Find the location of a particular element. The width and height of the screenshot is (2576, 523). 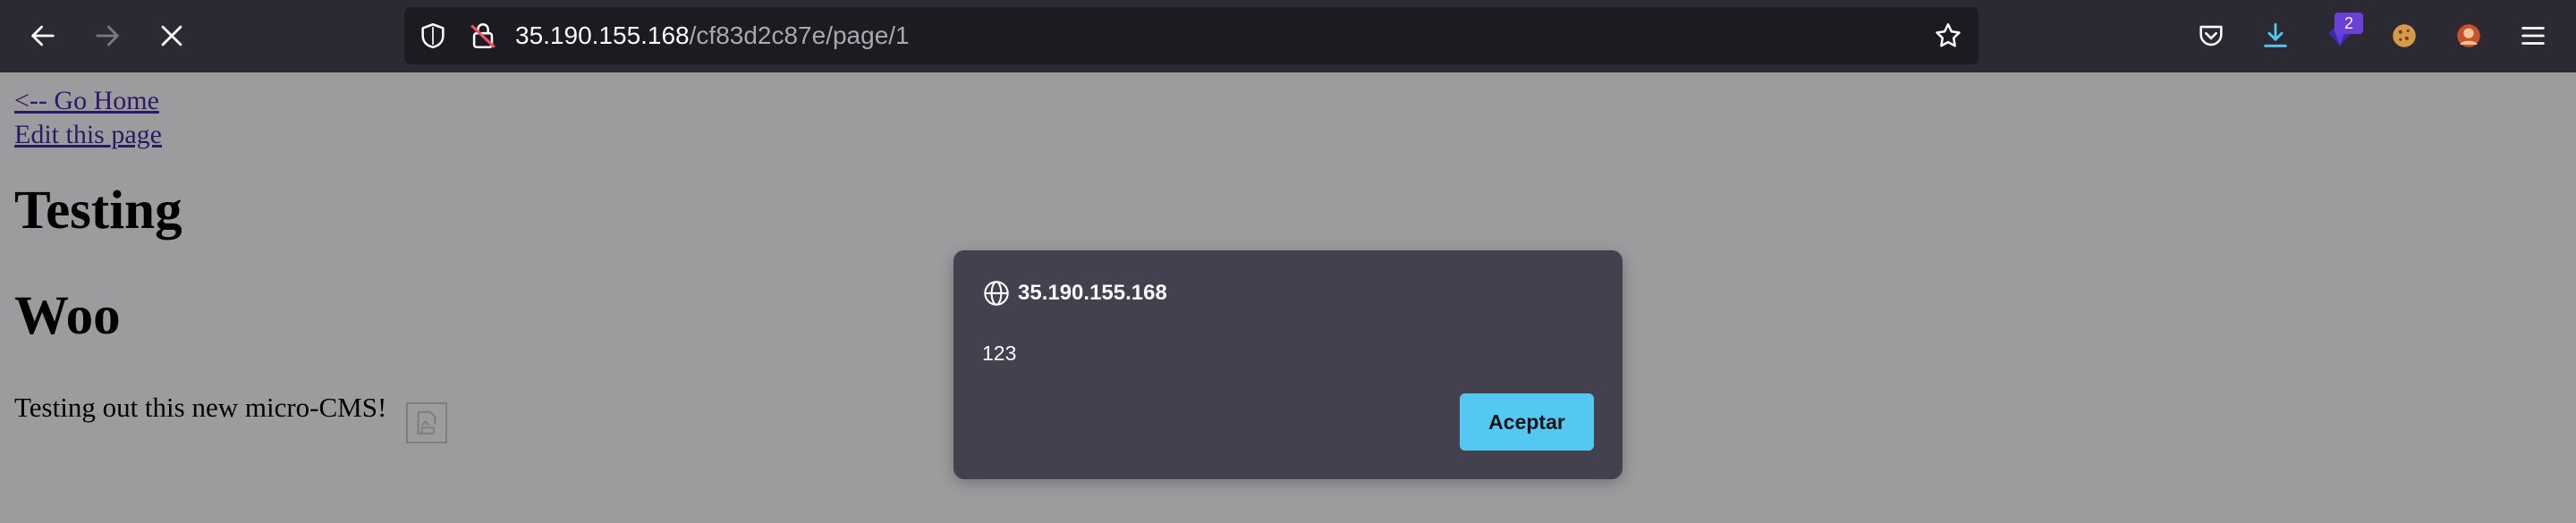

browser-toolbar: 35.190.155.168/cf83d2c87e/page/1 2 is located at coordinates (1288, 36).